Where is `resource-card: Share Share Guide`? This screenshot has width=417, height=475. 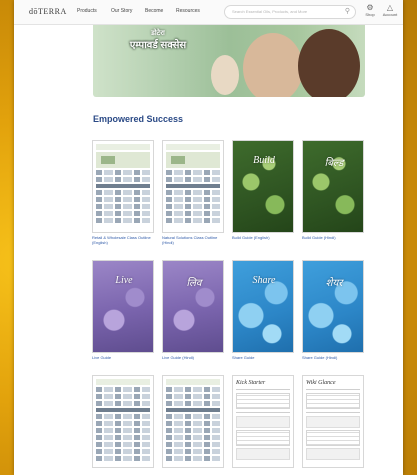
resource-card: Share Share Guide is located at coordinates (263, 310).